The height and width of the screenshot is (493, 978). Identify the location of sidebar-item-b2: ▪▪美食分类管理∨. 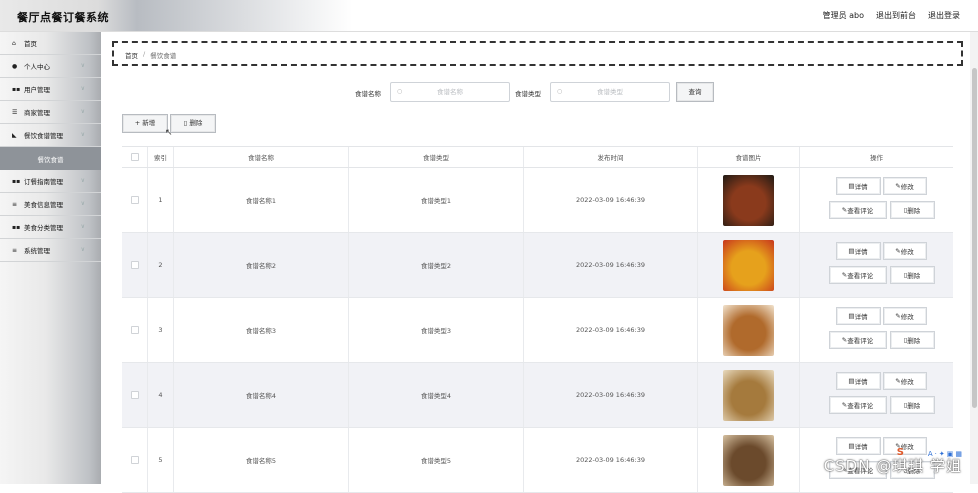
(50, 227).